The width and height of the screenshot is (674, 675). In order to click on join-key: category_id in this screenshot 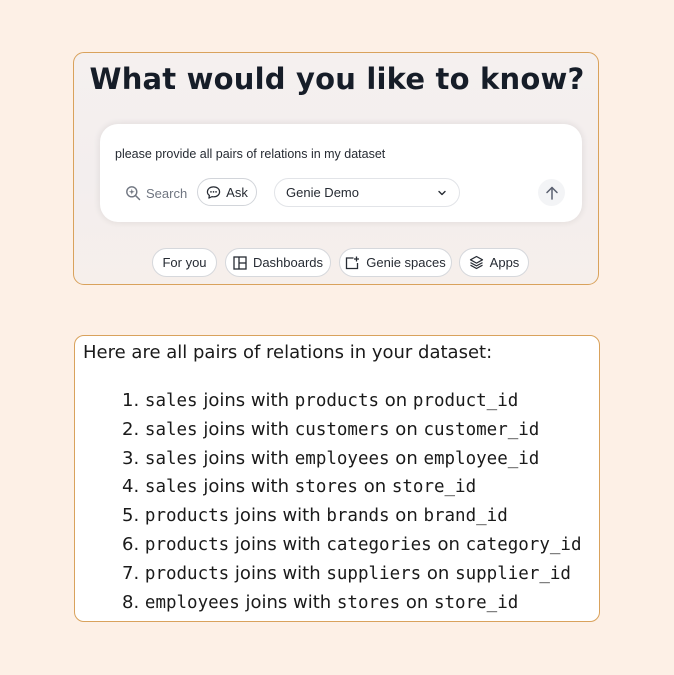, I will do `click(523, 544)`.